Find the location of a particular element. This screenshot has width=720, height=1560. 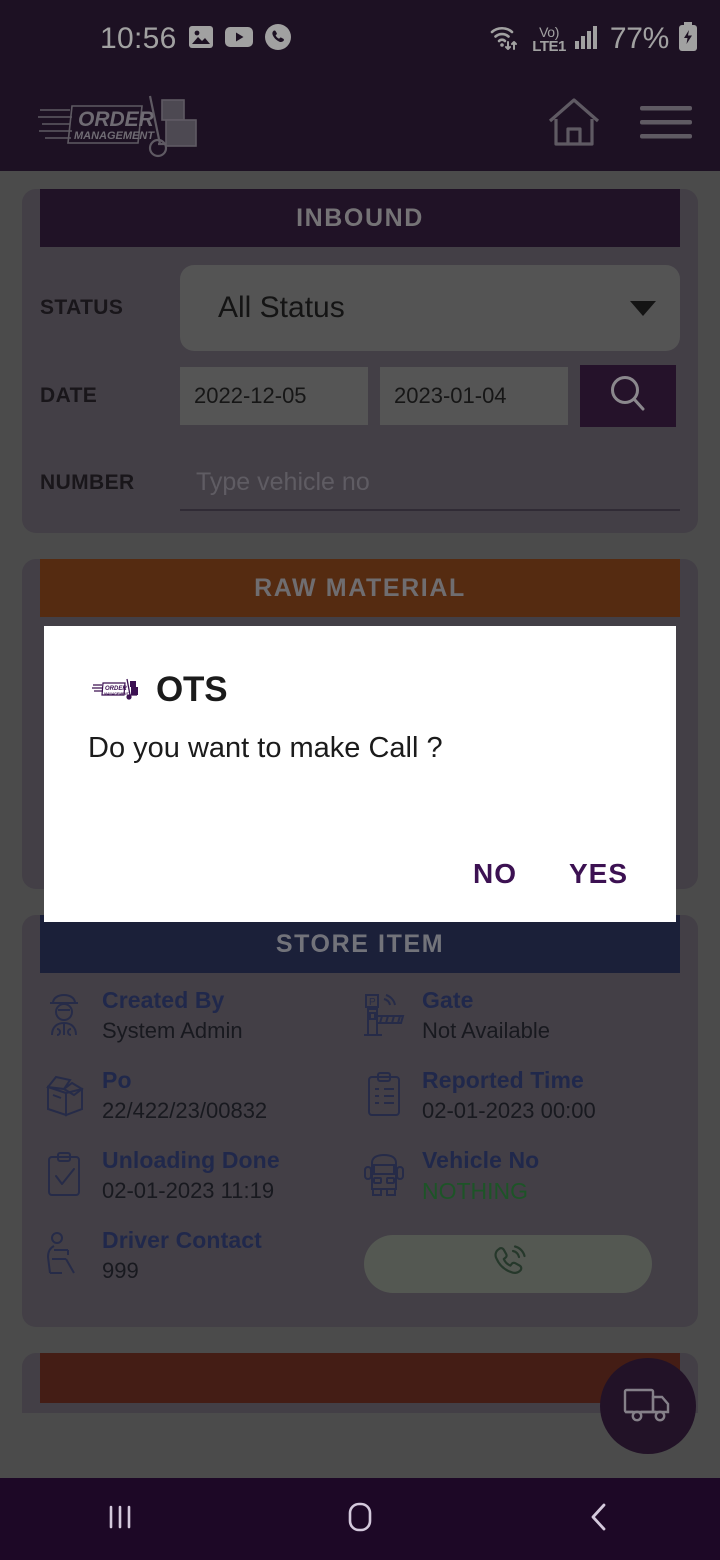

recents-button is located at coordinates (120, 1519).